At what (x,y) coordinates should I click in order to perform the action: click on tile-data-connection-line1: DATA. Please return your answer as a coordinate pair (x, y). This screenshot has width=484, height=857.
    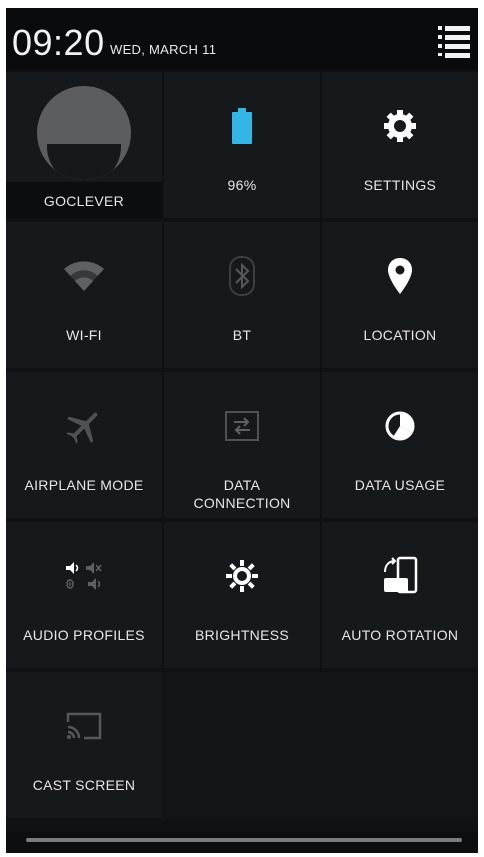
    Looking at the image, I should click on (242, 485).